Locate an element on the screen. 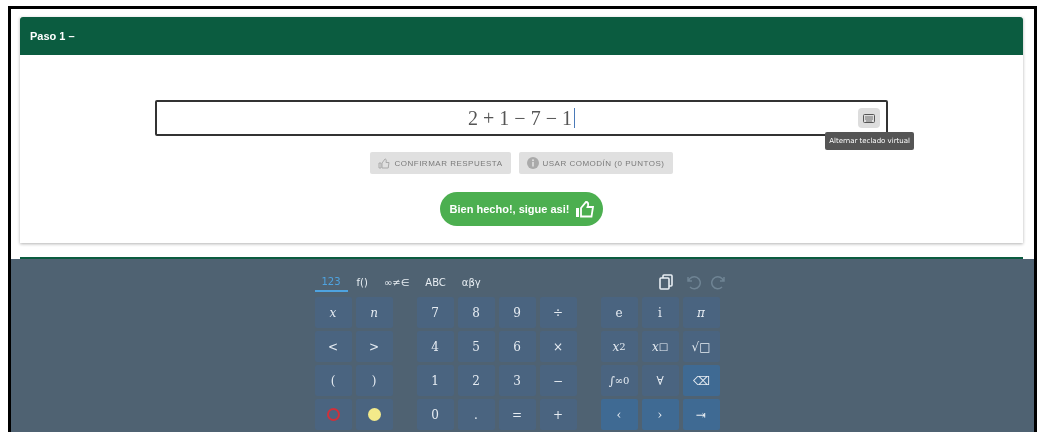 The width and height of the screenshot is (1040, 432). keyboard-key: 2 is located at coordinates (476, 380).